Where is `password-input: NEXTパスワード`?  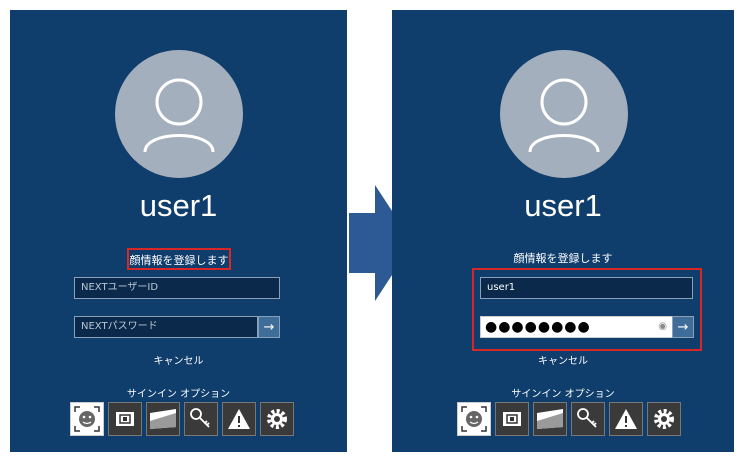
password-input: NEXTパスワード is located at coordinates (166, 327).